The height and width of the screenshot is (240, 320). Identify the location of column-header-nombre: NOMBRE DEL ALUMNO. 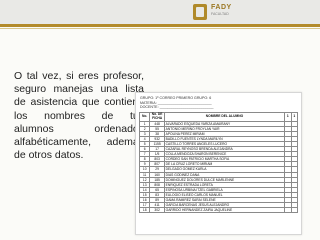
(224, 117).